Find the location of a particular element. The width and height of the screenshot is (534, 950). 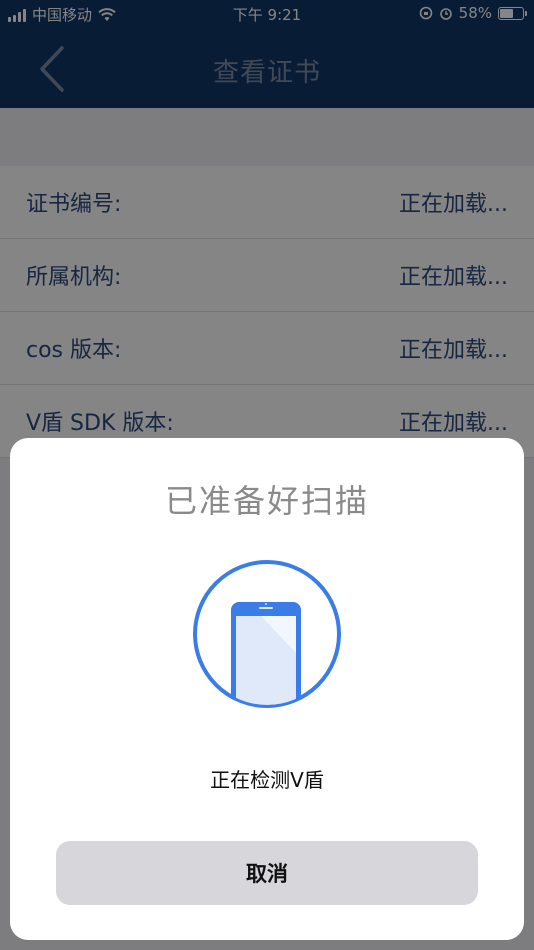

sheet-title: 已准备好扫描 is located at coordinates (266, 501).